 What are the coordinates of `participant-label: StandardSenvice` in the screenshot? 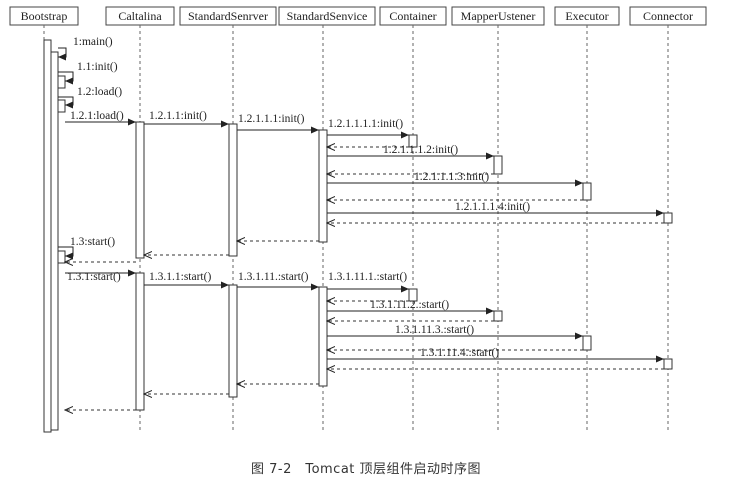 It's located at (327, 16).